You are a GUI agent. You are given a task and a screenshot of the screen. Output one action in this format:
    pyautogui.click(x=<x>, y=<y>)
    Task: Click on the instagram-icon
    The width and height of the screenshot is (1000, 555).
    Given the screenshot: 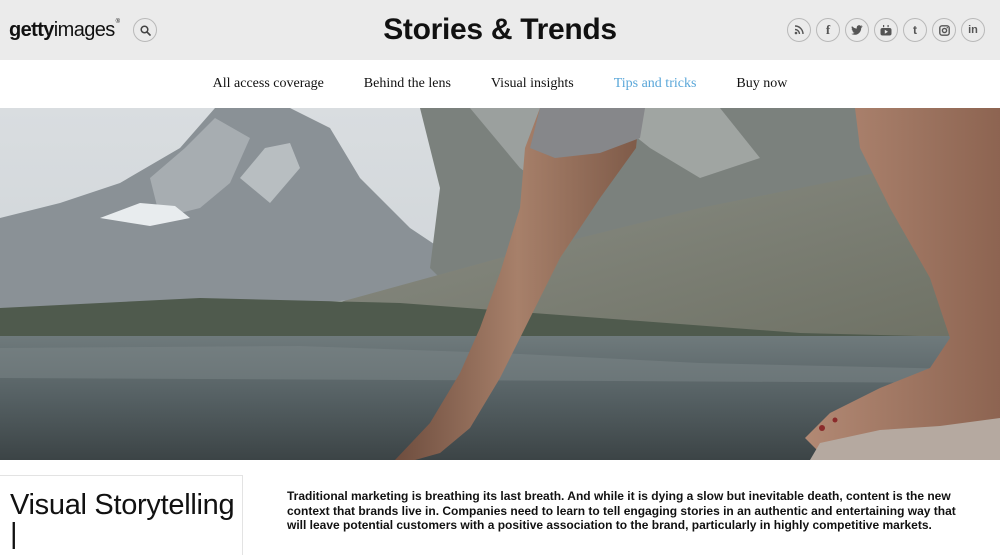 What is the action you would take?
    pyautogui.click(x=944, y=30)
    